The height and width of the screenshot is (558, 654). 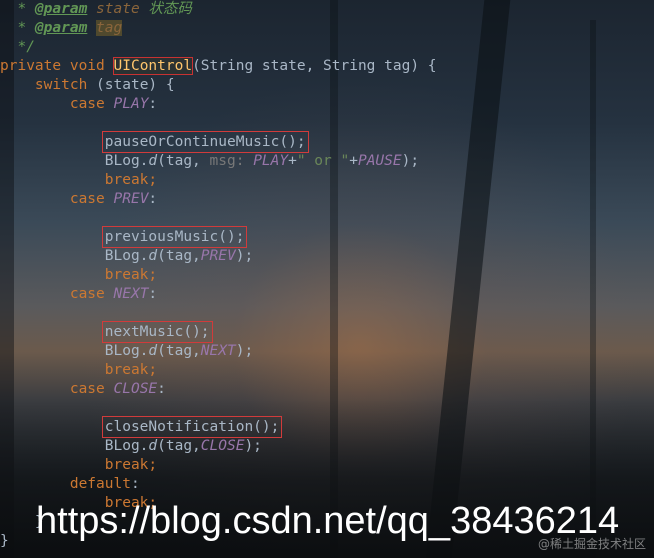 What do you see at coordinates (218, 237) in the screenshot?
I see `code-line: previousMusic();` at bounding box center [218, 237].